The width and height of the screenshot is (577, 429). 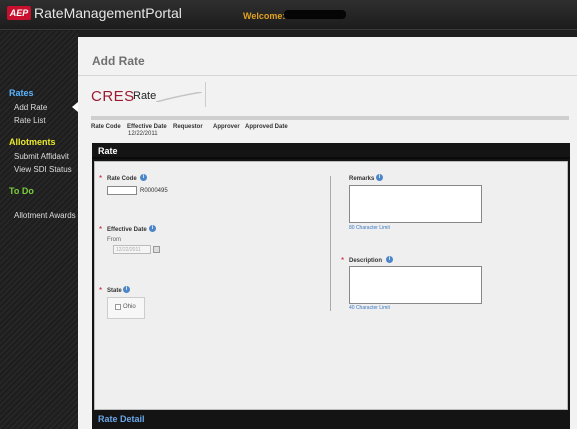 I want to click on state-ohio-label: Ohio, so click(x=129, y=307).